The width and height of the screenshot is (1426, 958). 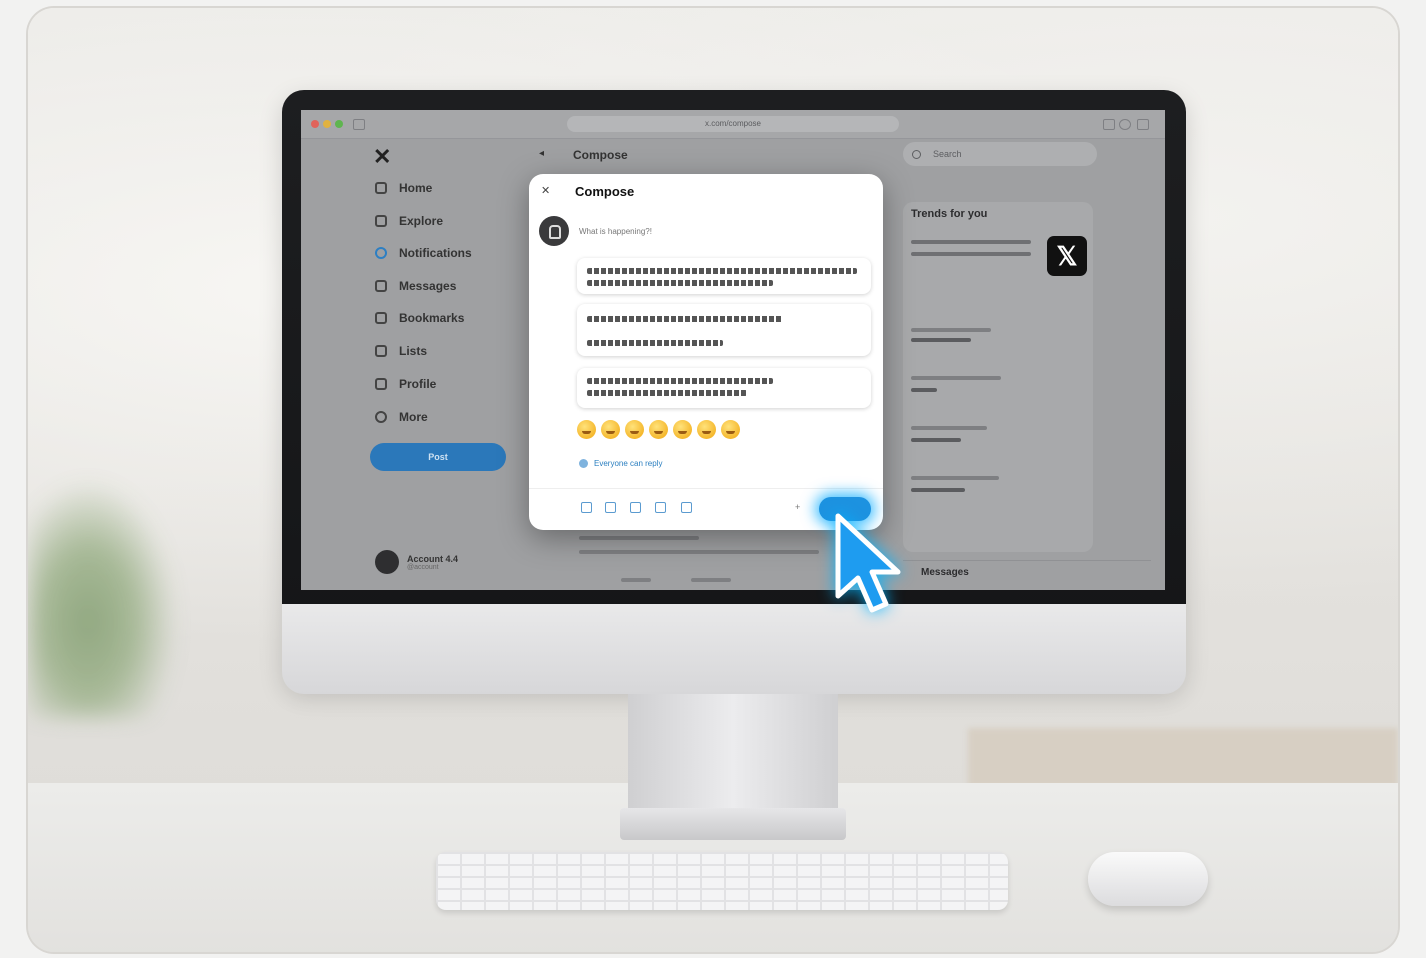 I want to click on mail-icon, so click(x=381, y=286).